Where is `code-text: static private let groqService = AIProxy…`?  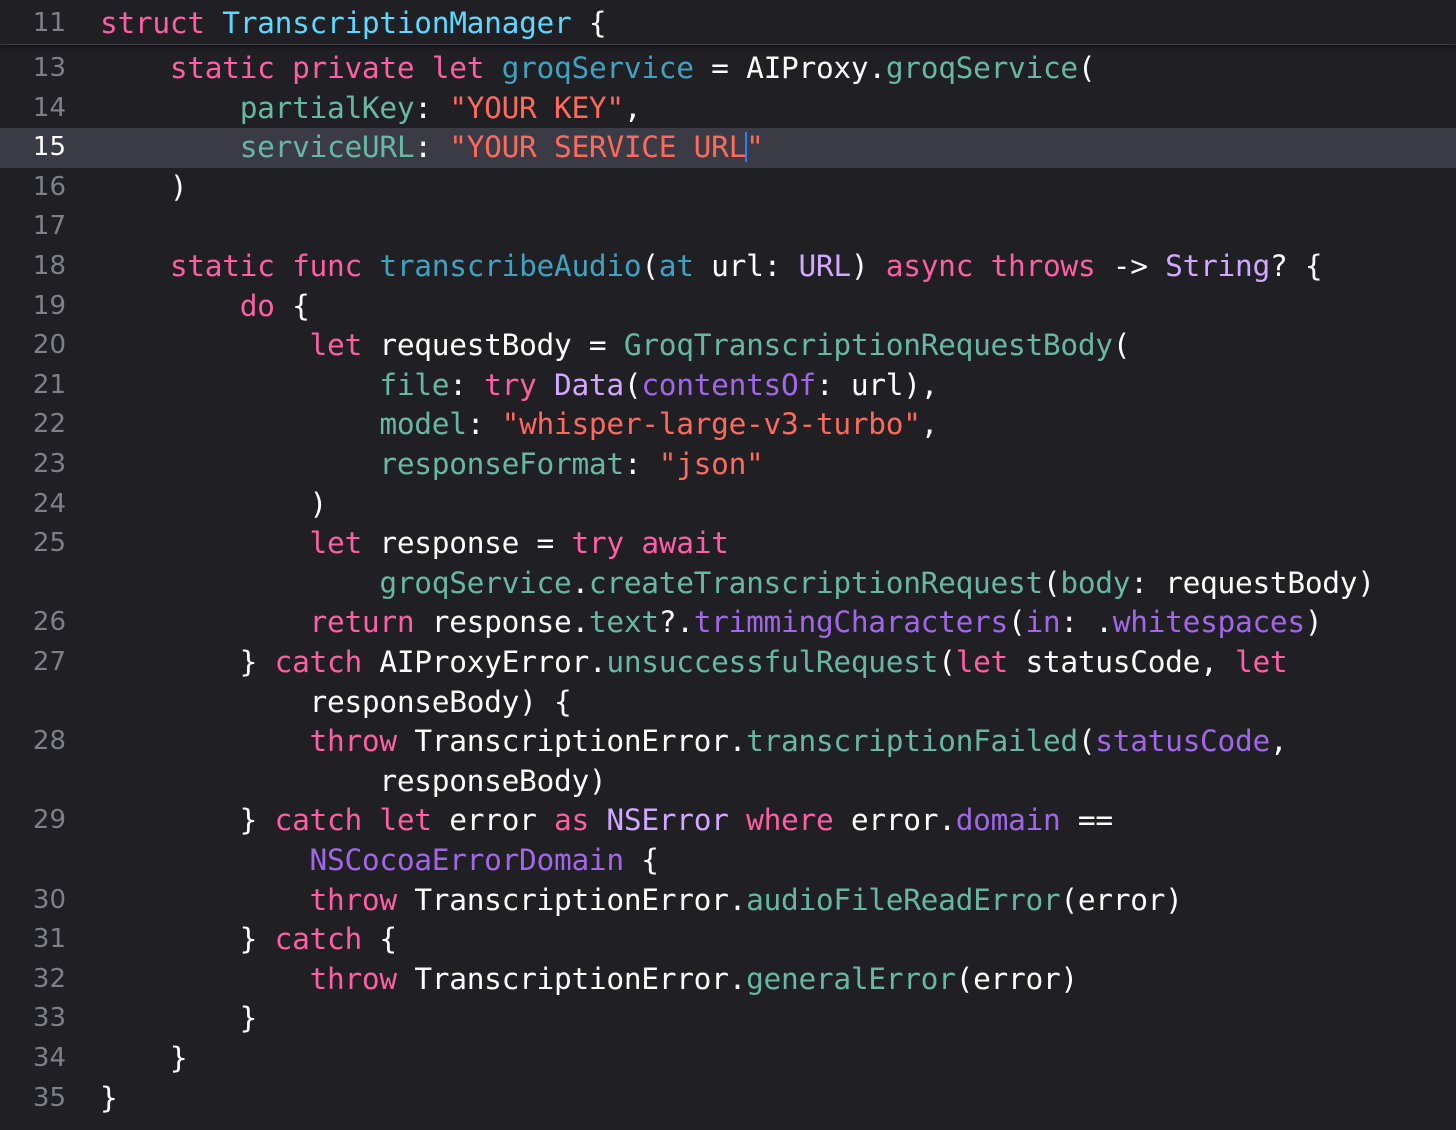 code-text: static private let groqService = AIProxy… is located at coordinates (632, 68).